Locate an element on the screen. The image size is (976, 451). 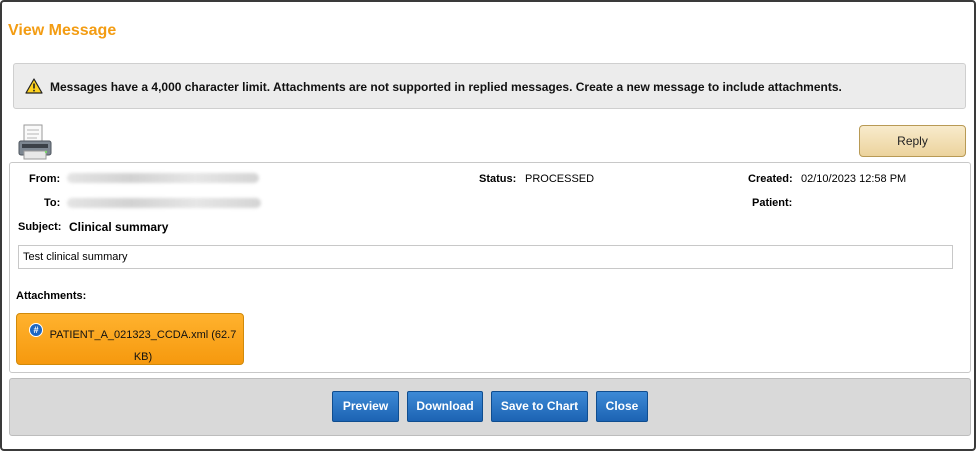
reply-button: Reply is located at coordinates (912, 141).